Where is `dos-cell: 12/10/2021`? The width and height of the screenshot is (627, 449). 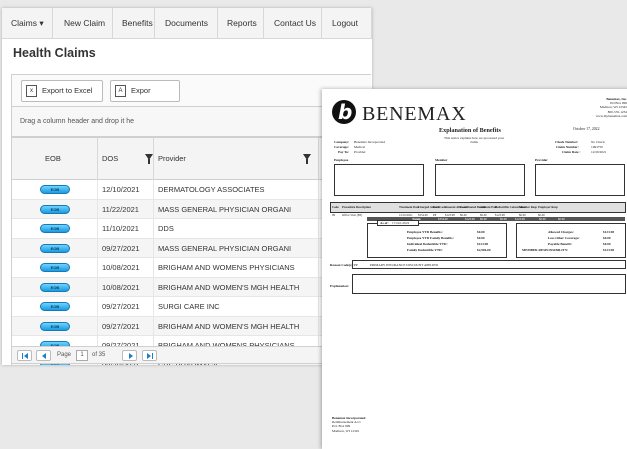
dos-cell: 12/10/2021 is located at coordinates (126, 189).